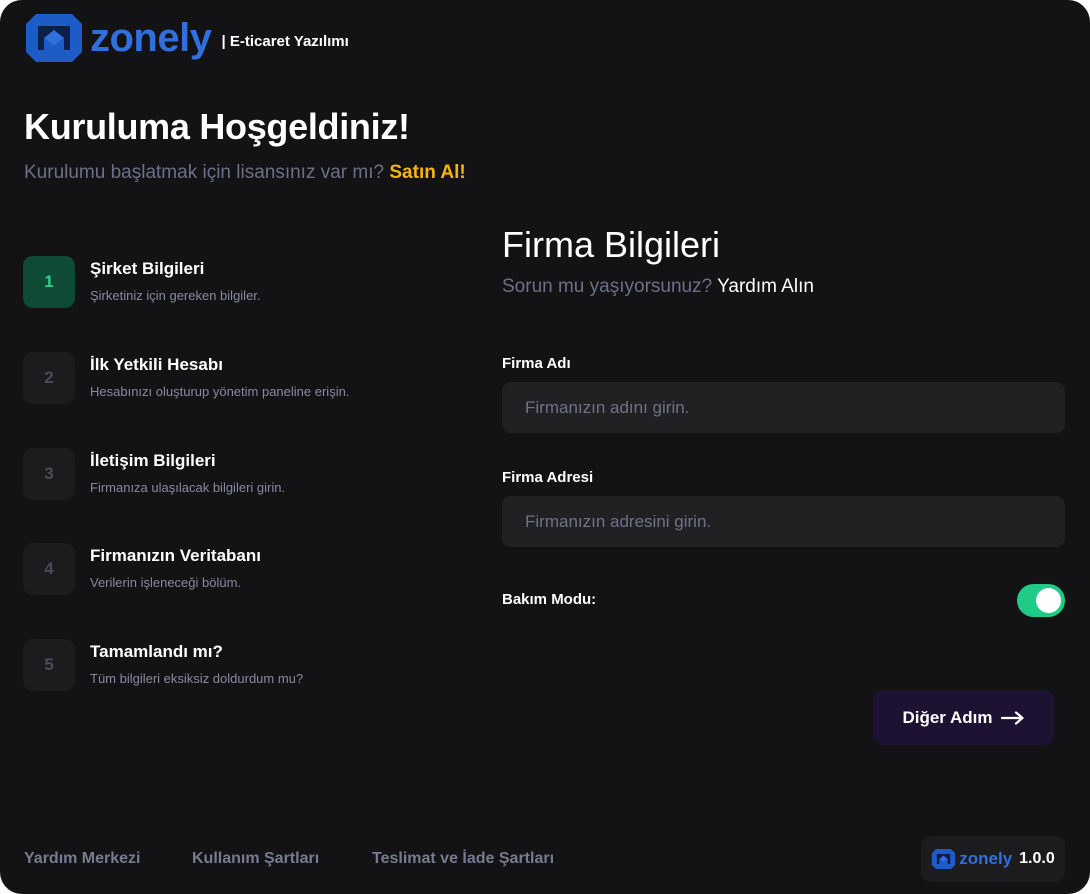 The width and height of the screenshot is (1090, 894). Describe the element at coordinates (549, 599) in the screenshot. I see `maintenance-mode-label: Bakım Modu:` at that location.